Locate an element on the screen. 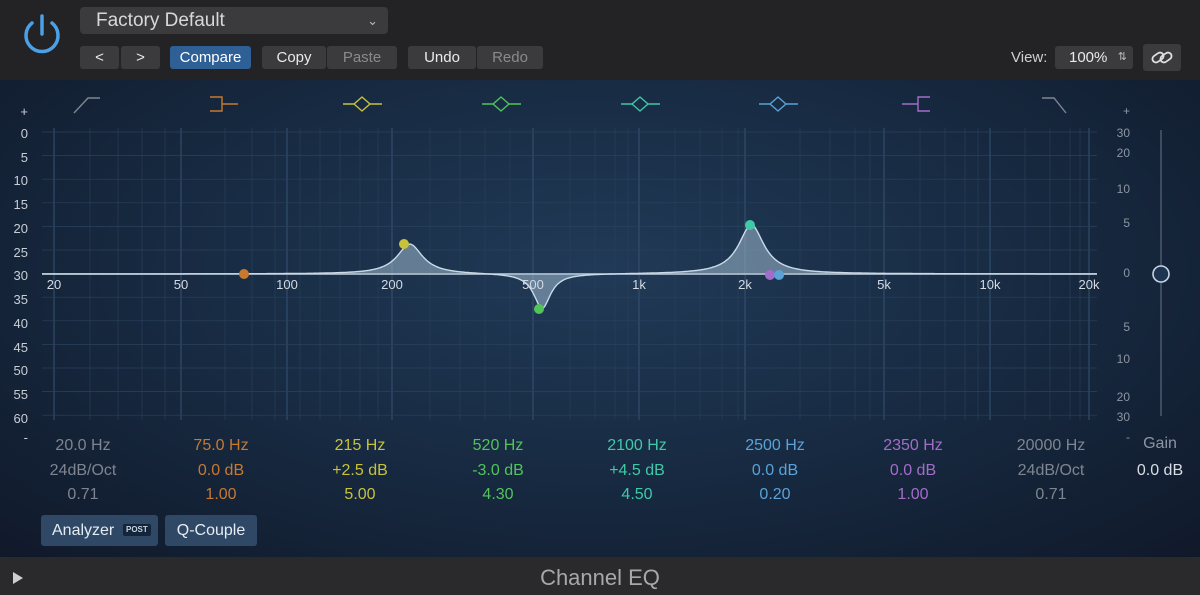  db-tick-left: 40 is located at coordinates (20, 323).